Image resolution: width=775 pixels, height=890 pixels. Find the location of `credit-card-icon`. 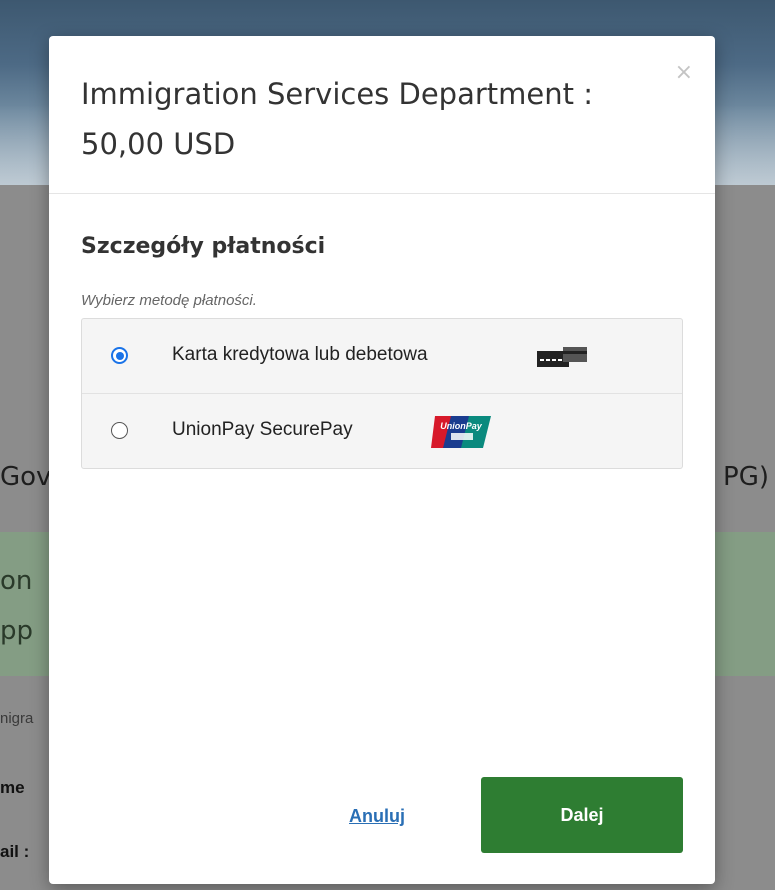

credit-card-icon is located at coordinates (562, 357).